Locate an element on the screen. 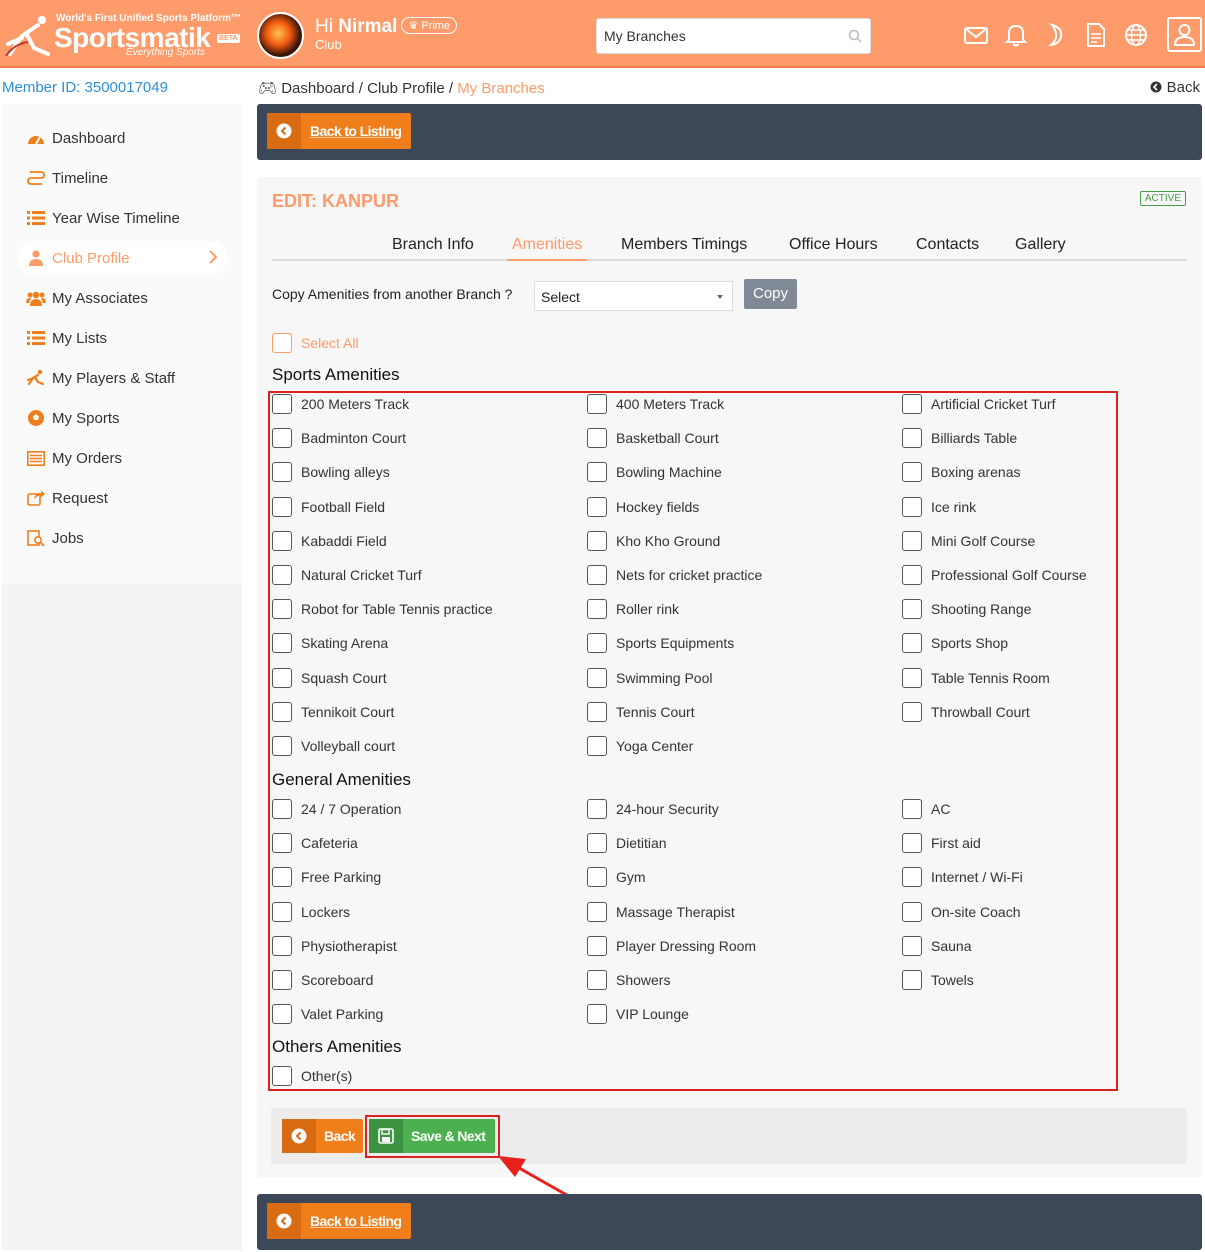 The height and width of the screenshot is (1252, 1205). amenity-item: Swimming Pool is located at coordinates (649, 677).